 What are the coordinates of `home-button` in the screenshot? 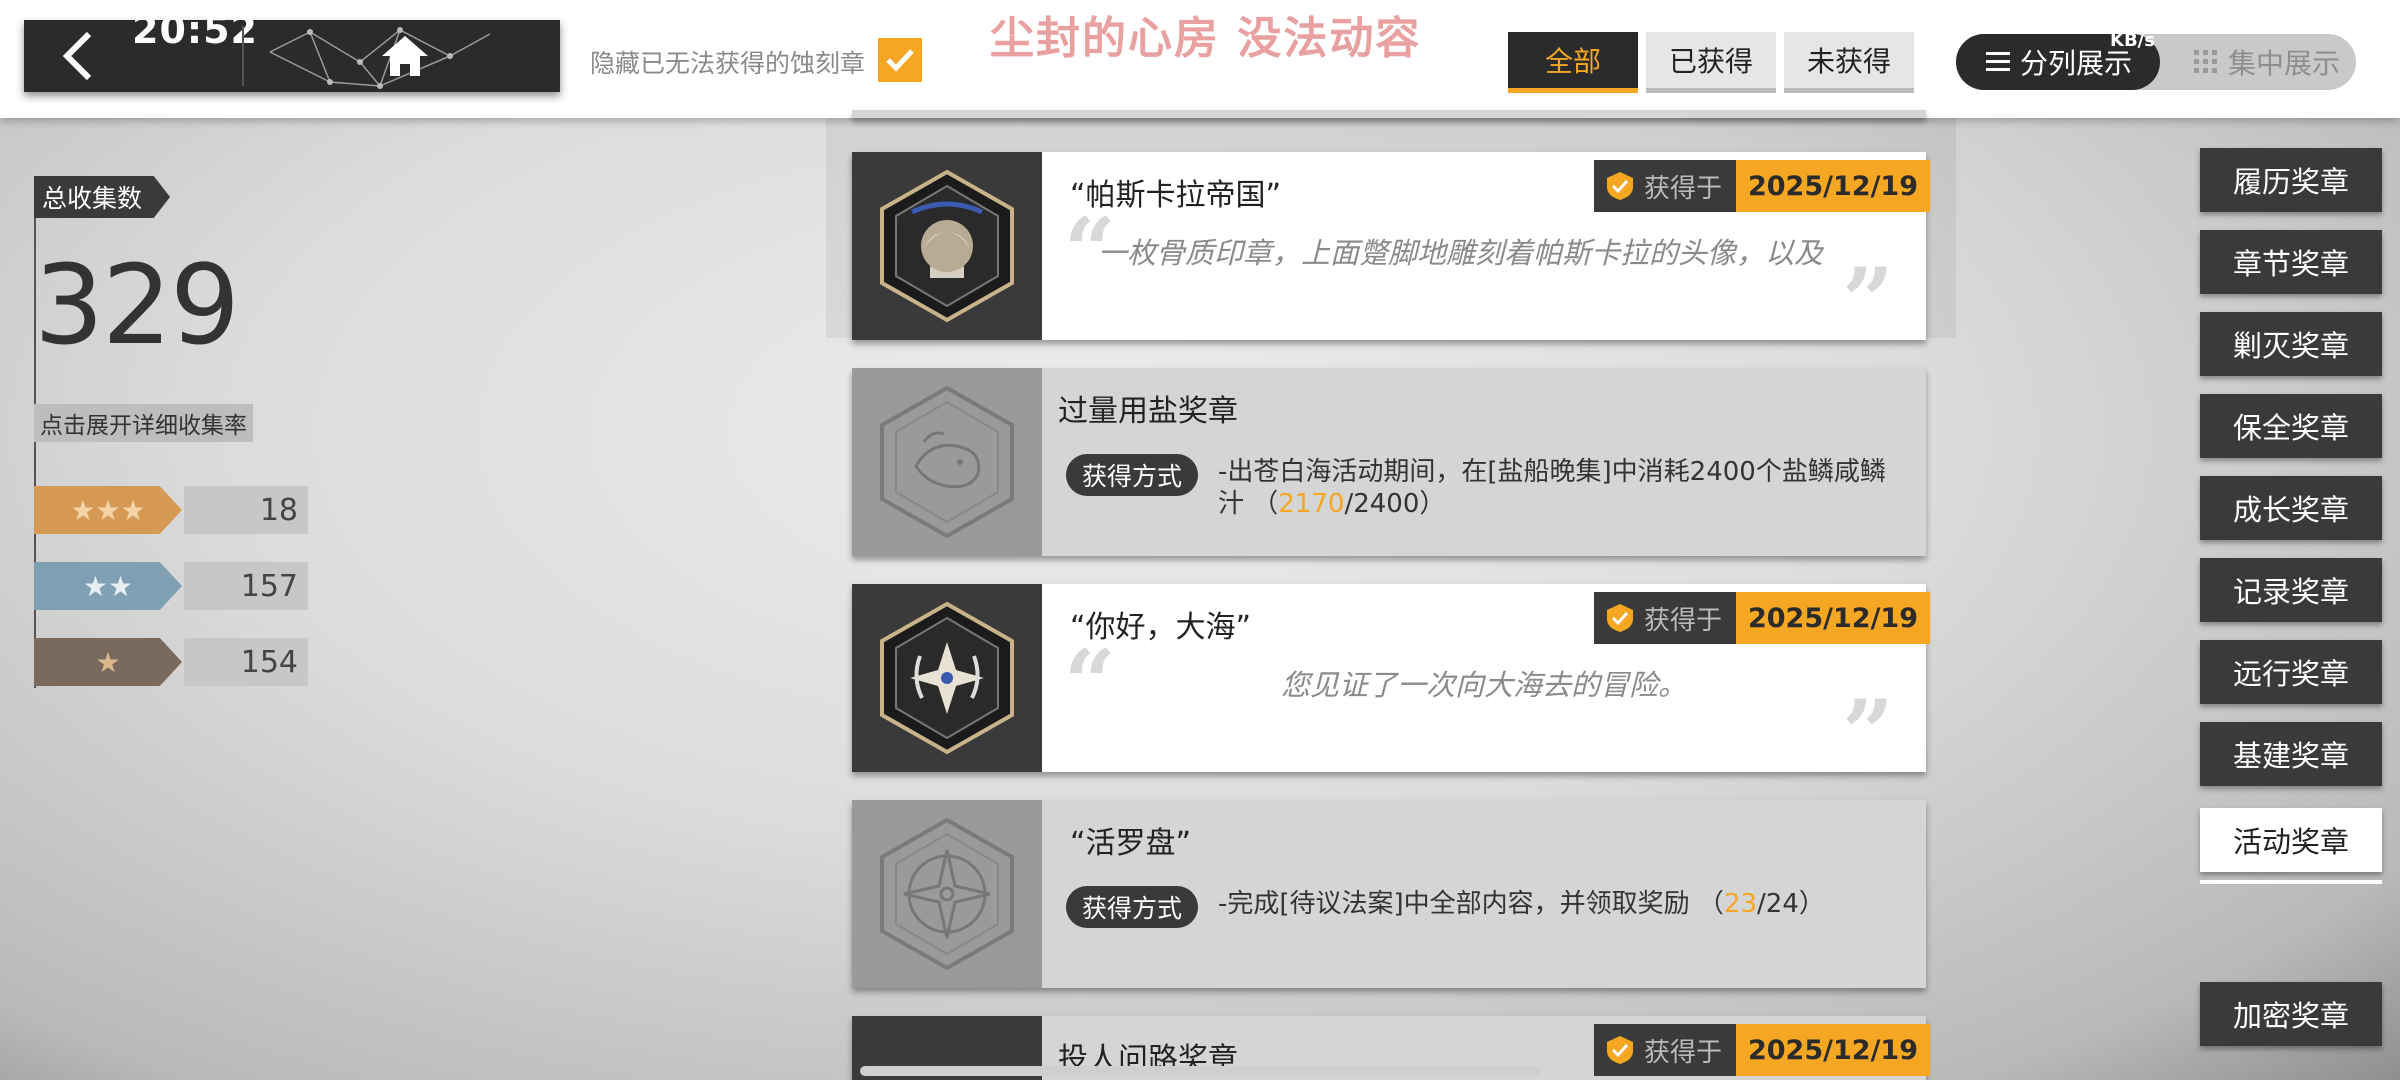 It's located at (405, 56).